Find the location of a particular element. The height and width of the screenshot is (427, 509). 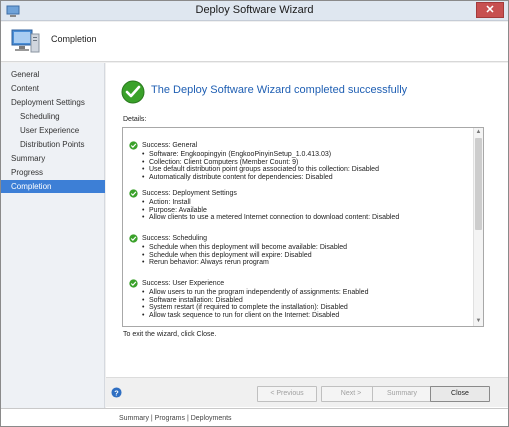

computer-icon is located at coordinates (25, 41).